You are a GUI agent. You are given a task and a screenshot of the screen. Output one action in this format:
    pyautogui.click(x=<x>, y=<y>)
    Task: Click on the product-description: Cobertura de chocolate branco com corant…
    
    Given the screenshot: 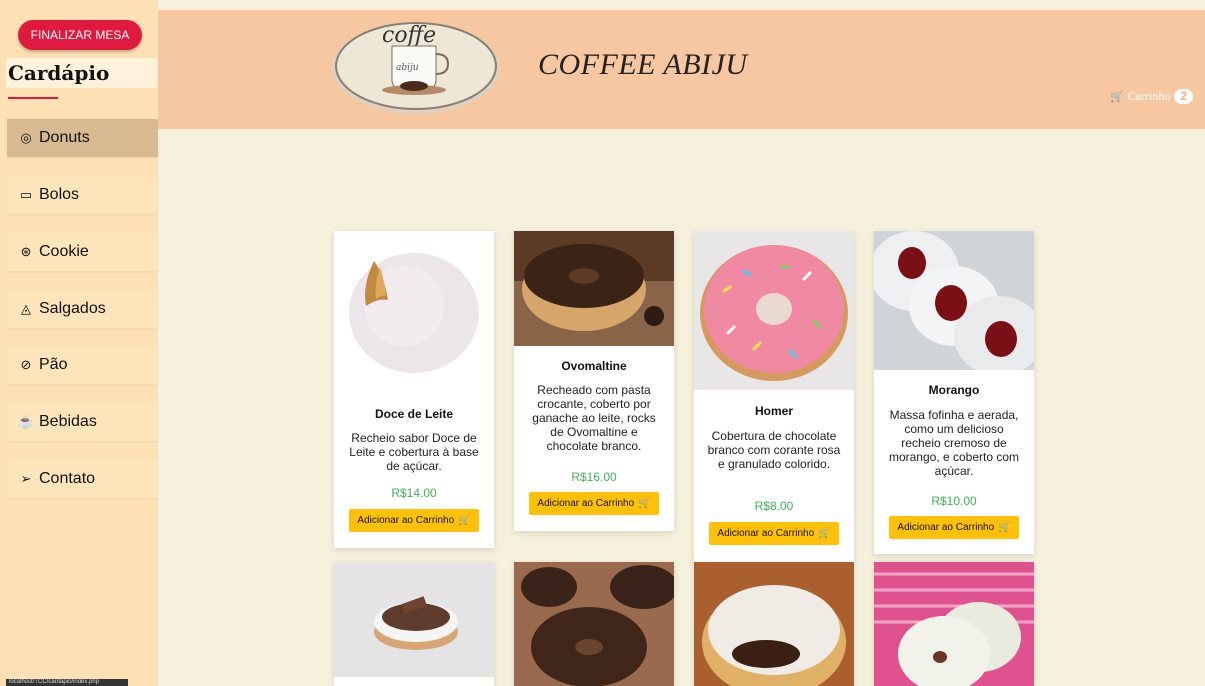 What is the action you would take?
    pyautogui.click(x=774, y=450)
    